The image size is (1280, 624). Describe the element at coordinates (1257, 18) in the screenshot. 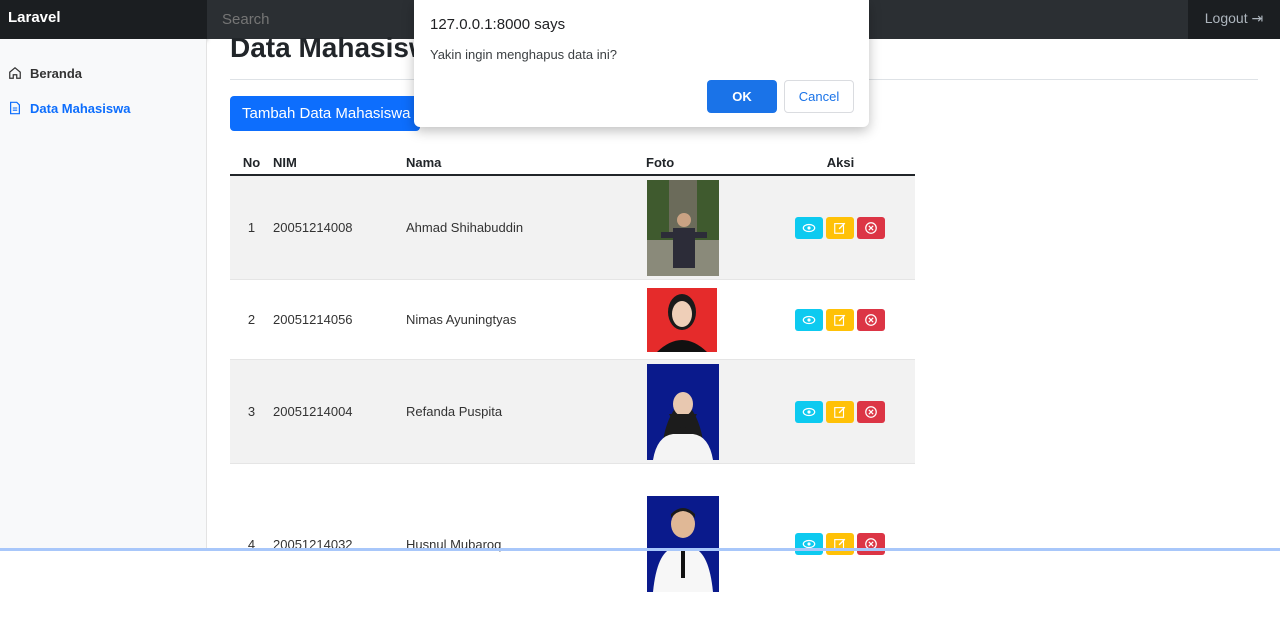

I see `logout-icon: ⇥` at that location.